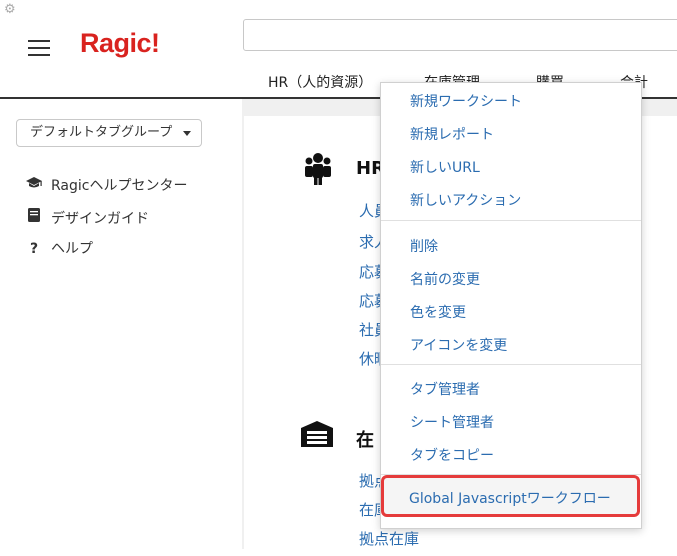 The image size is (677, 556). I want to click on menu-item-change-icon: アイコンを変更, so click(458, 345).